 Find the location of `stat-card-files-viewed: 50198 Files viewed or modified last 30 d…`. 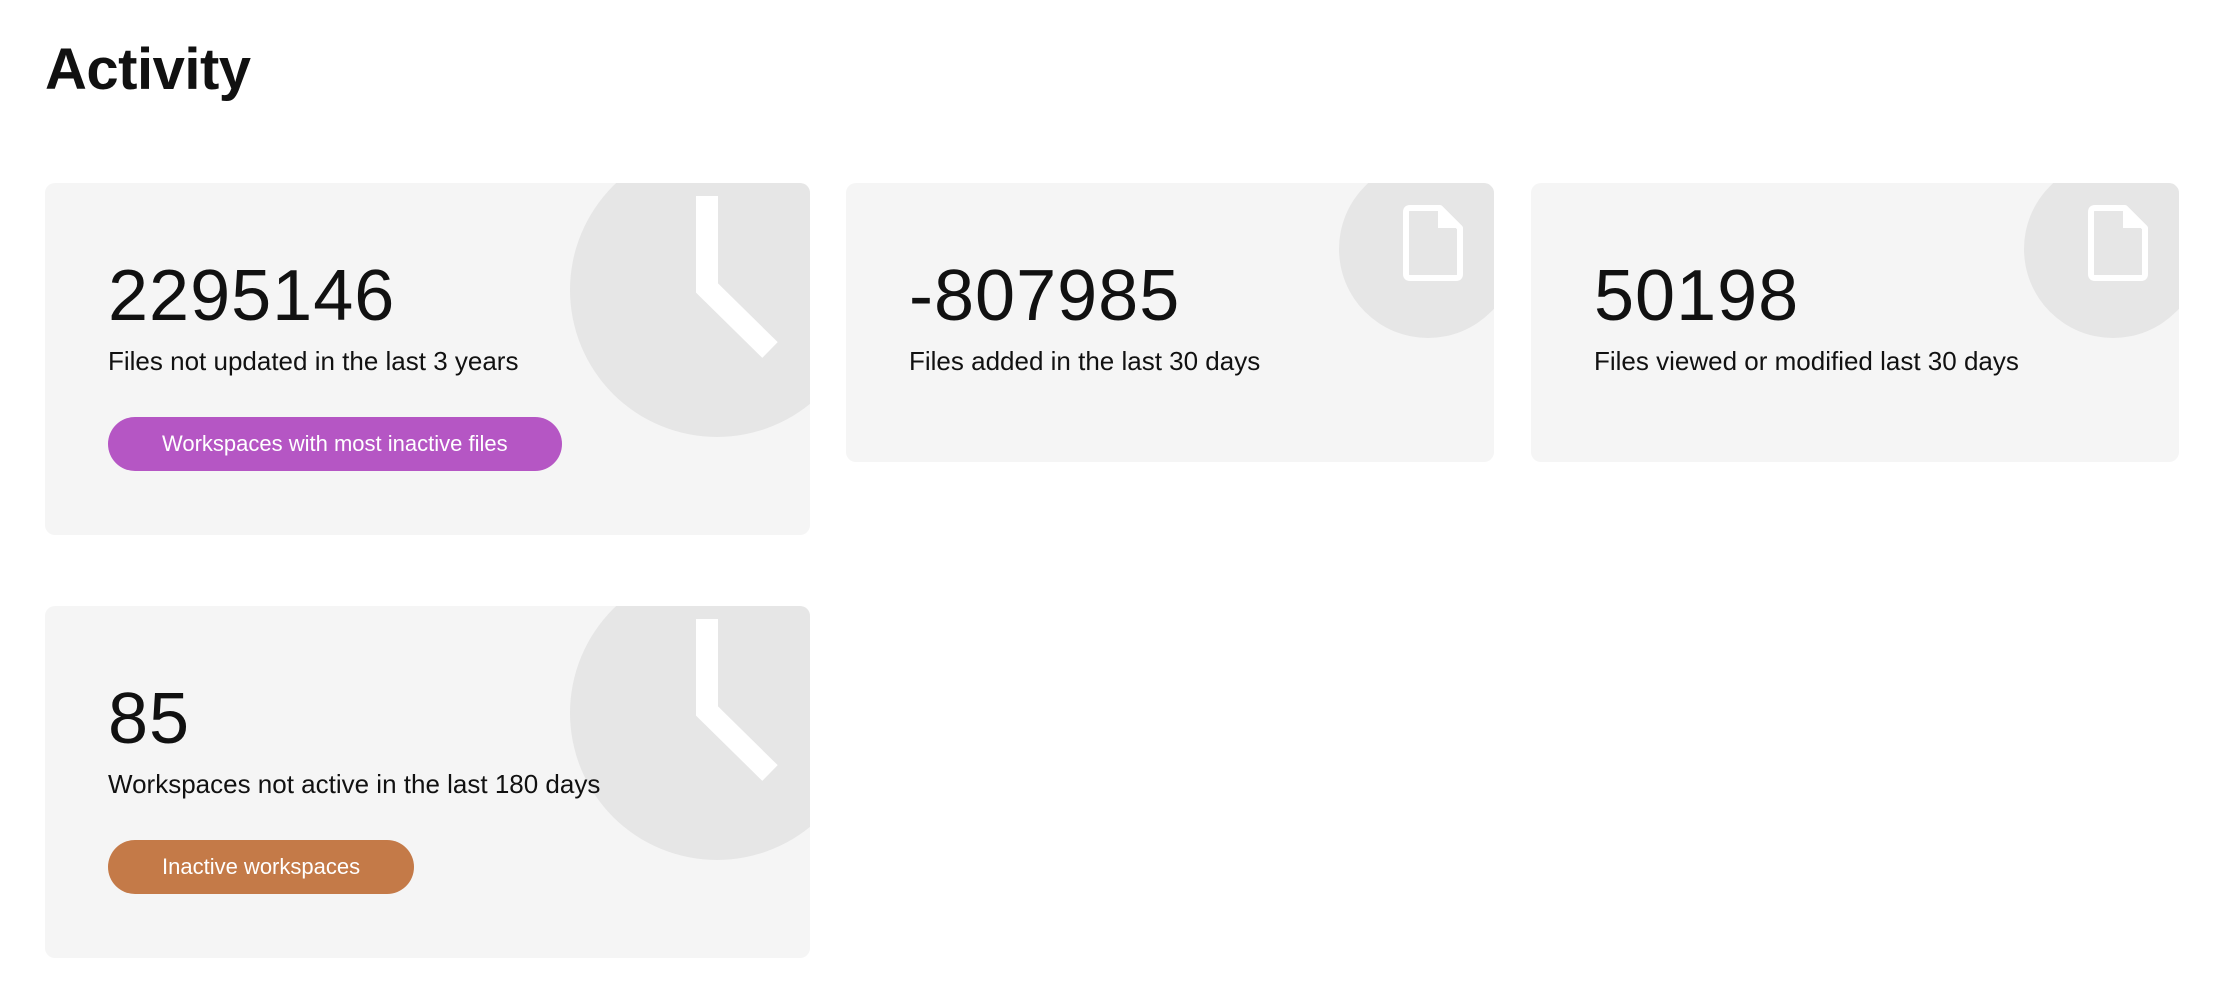

stat-card-files-viewed: 50198 Files viewed or modified last 30 d… is located at coordinates (1855, 322).